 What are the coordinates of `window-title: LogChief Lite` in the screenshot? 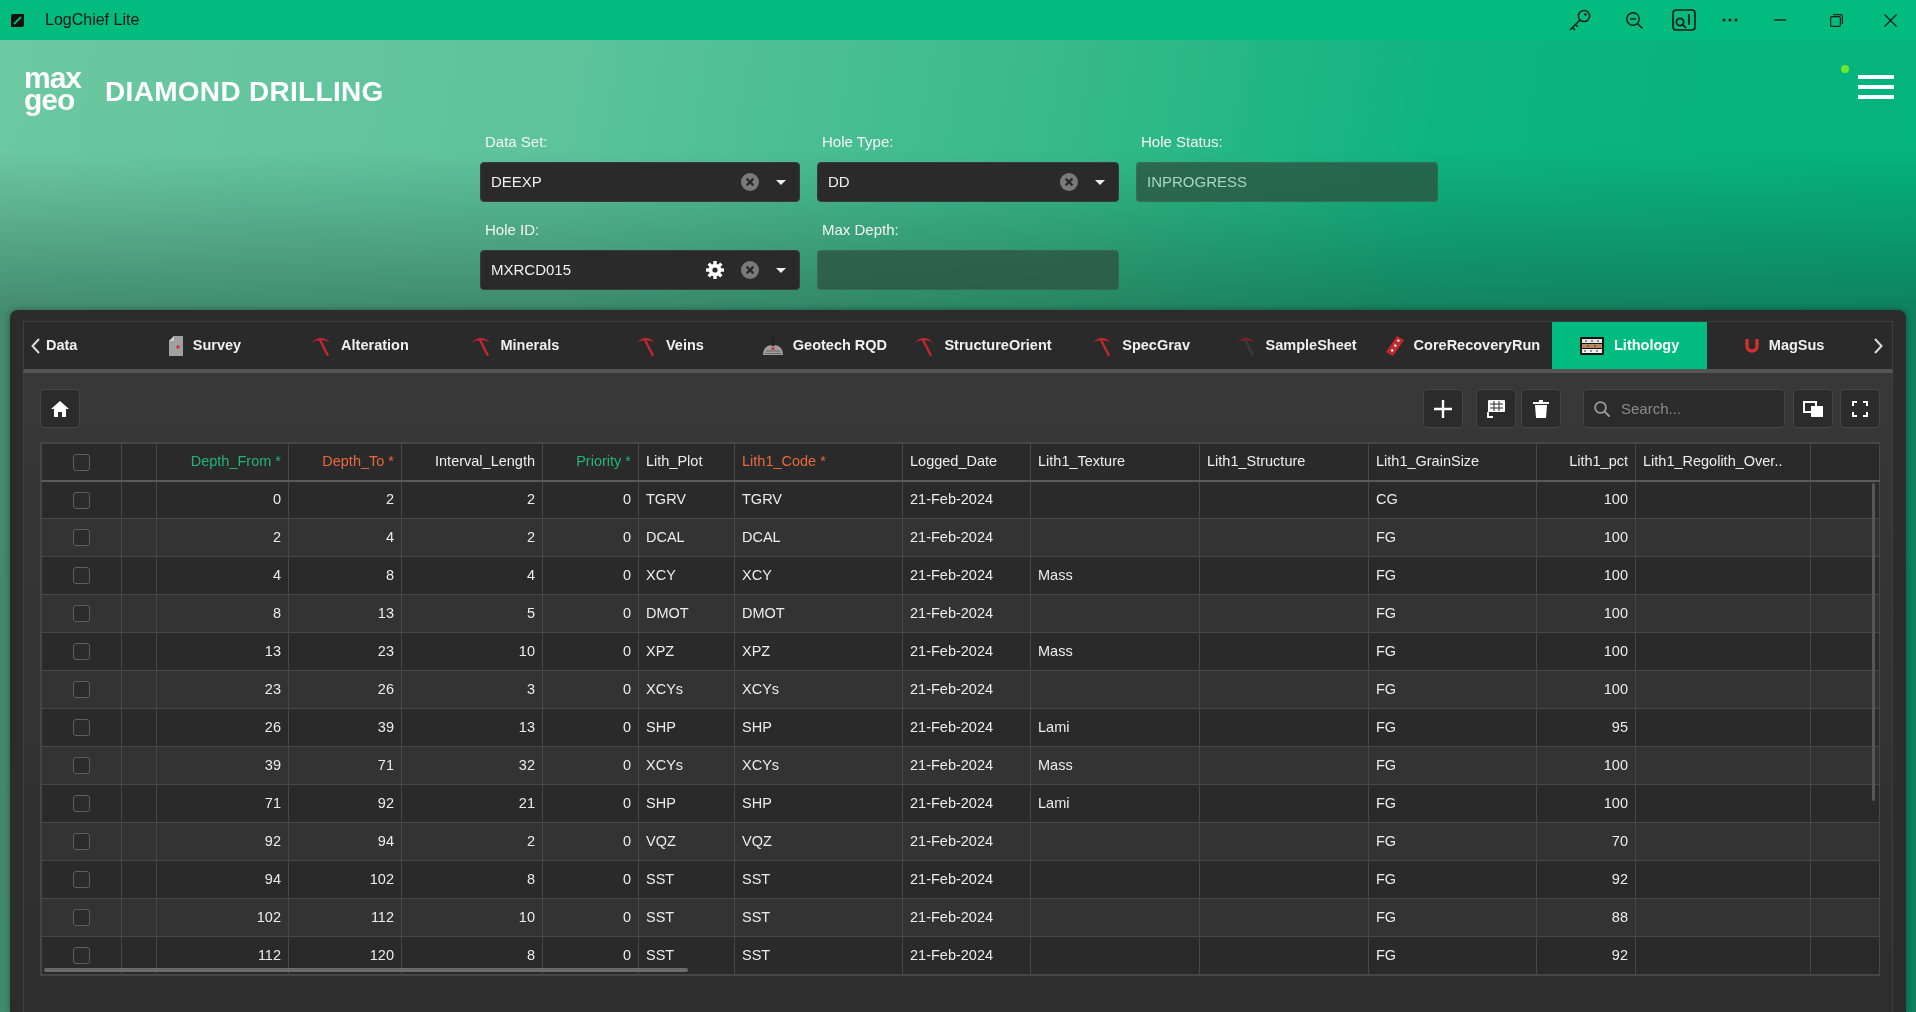 It's located at (92, 20).